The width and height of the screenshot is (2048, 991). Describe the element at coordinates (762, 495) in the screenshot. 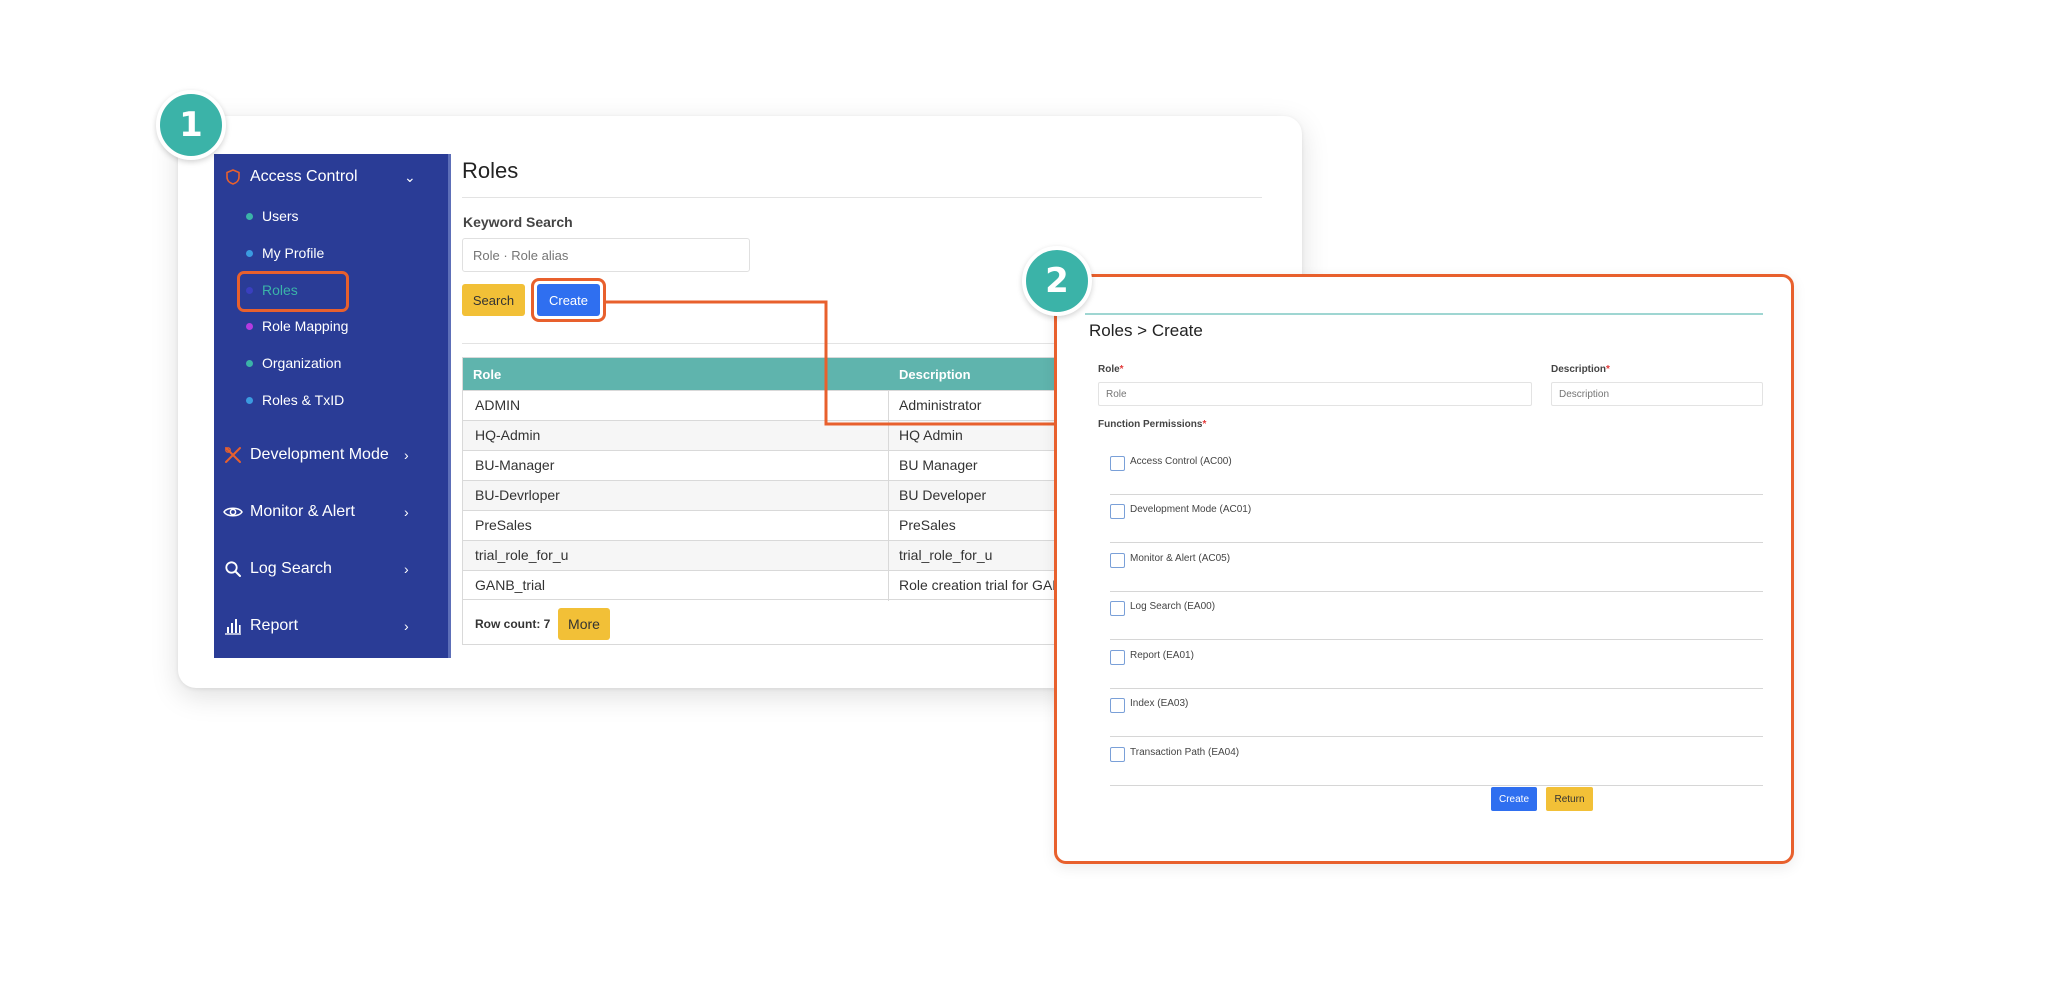

I see `table-row: BU-Devrloper BU Developer` at that location.